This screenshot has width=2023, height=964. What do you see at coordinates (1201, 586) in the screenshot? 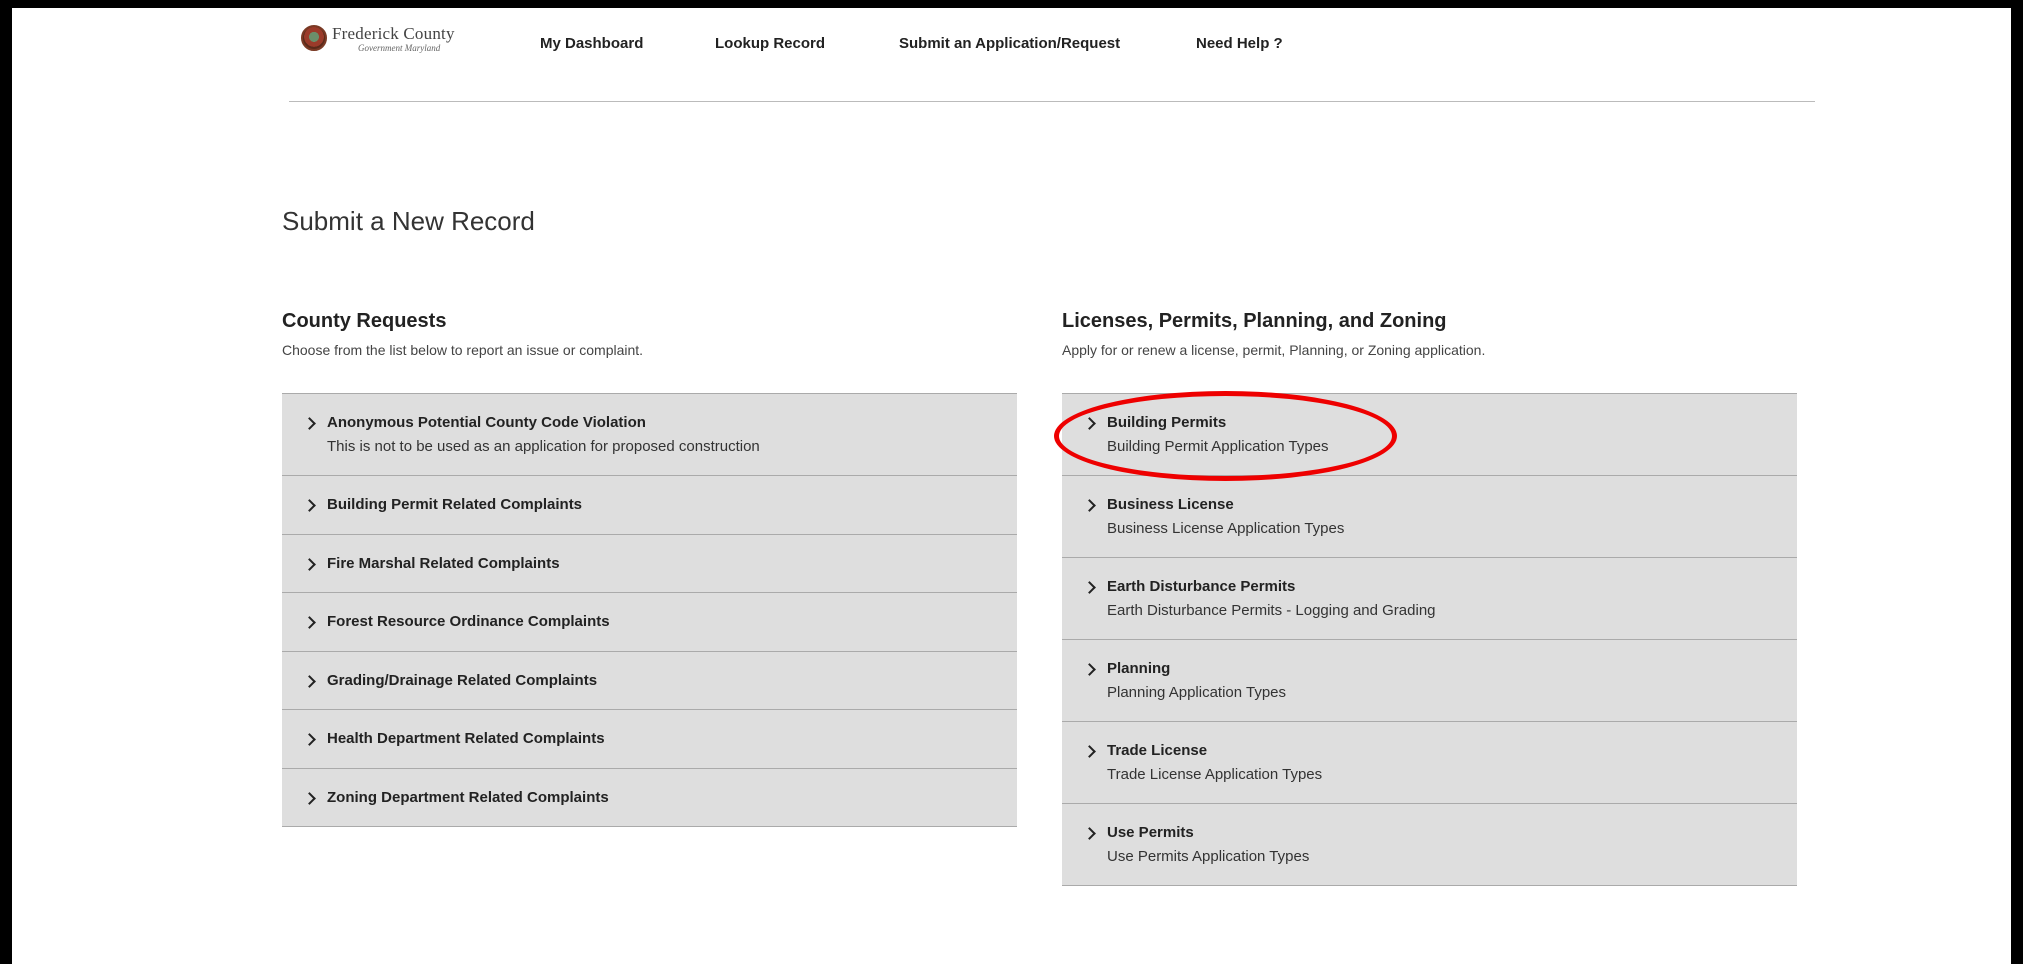
I see `item-title: Earth Disturbance Permits` at bounding box center [1201, 586].